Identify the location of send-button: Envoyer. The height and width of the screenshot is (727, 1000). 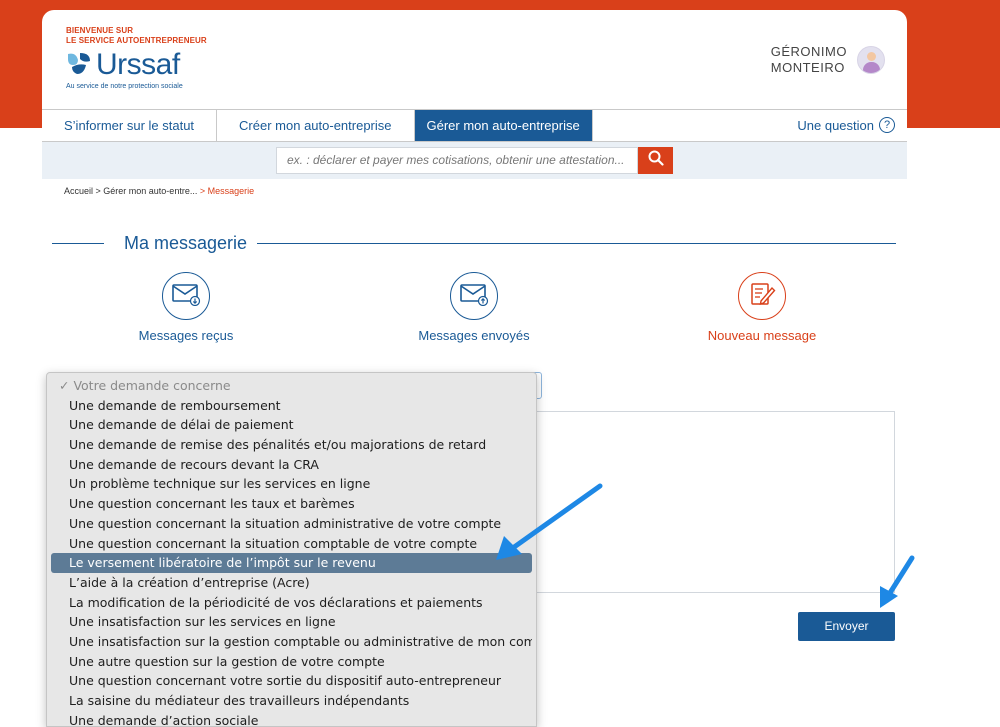
(846, 626).